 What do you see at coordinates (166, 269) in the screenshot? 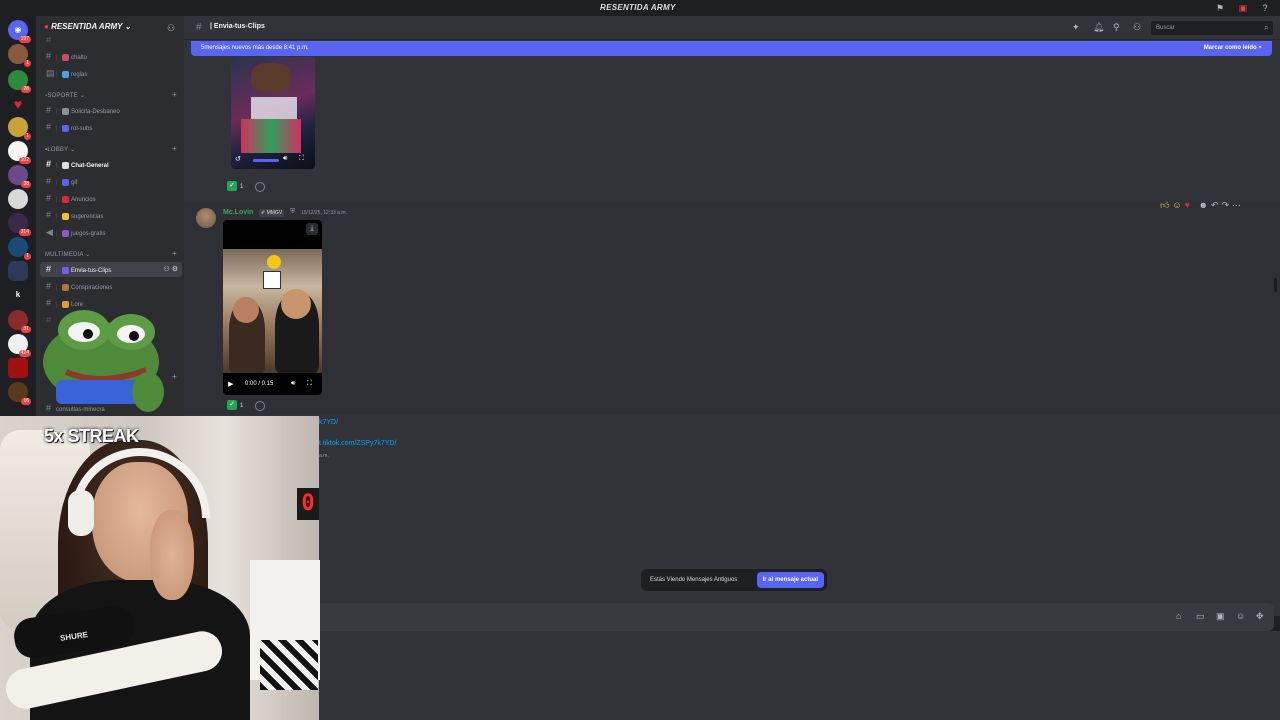
I see `invite-user-icon: ⚇` at bounding box center [166, 269].